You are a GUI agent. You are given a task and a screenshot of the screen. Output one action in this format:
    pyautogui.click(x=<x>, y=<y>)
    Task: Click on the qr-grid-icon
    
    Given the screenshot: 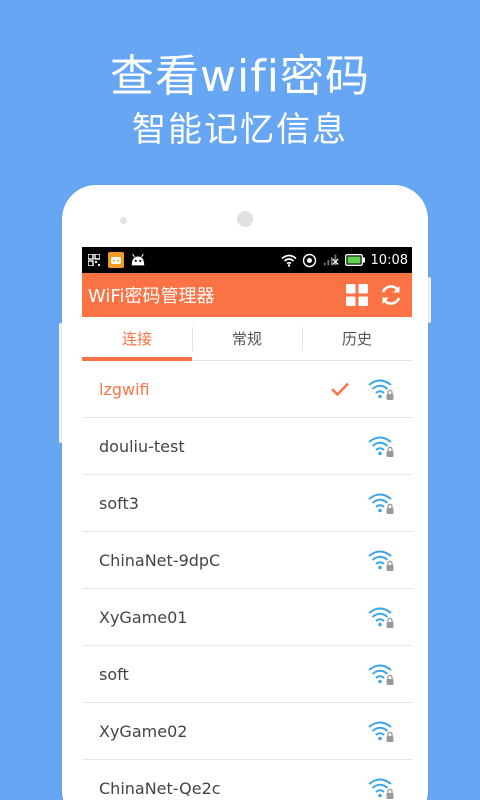 What is the action you would take?
    pyautogui.click(x=94, y=260)
    